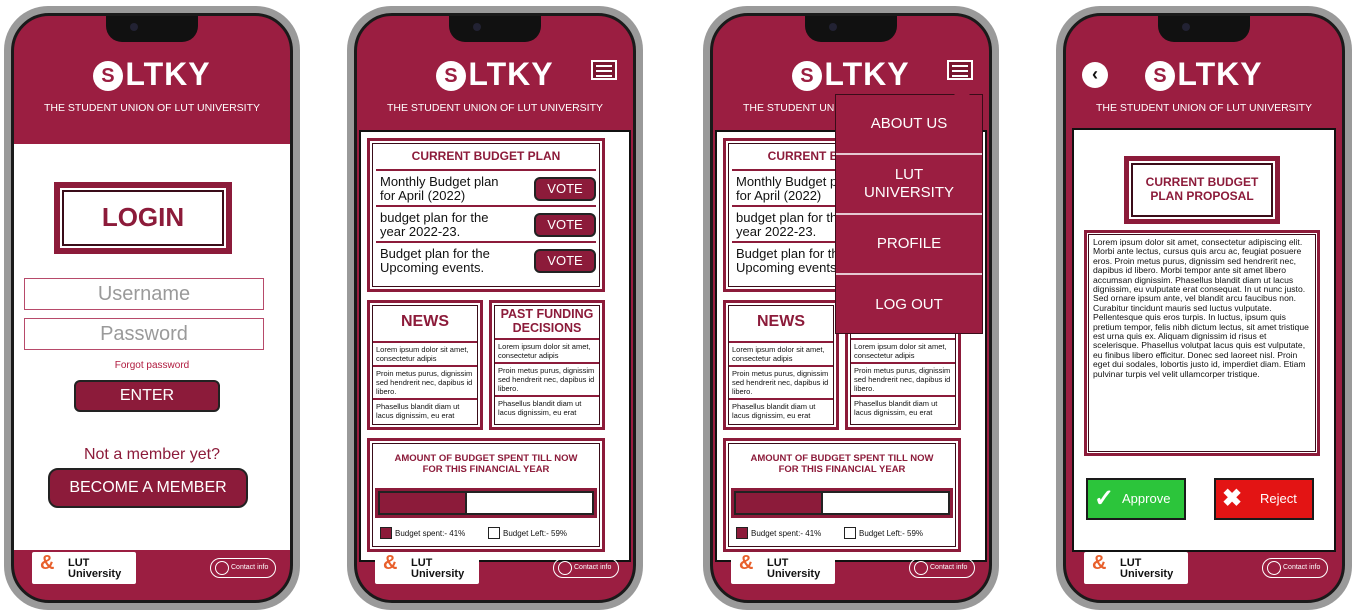 Image resolution: width=1358 pixels, height=613 pixels. Describe the element at coordinates (776, 231) in the screenshot. I see `budget-text: year 2022-23.` at that location.